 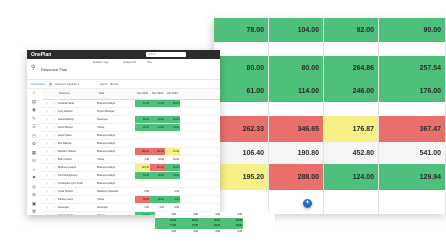 What do you see at coordinates (351, 129) in the screenshot?
I see `background-cell: 176.87` at bounding box center [351, 129].